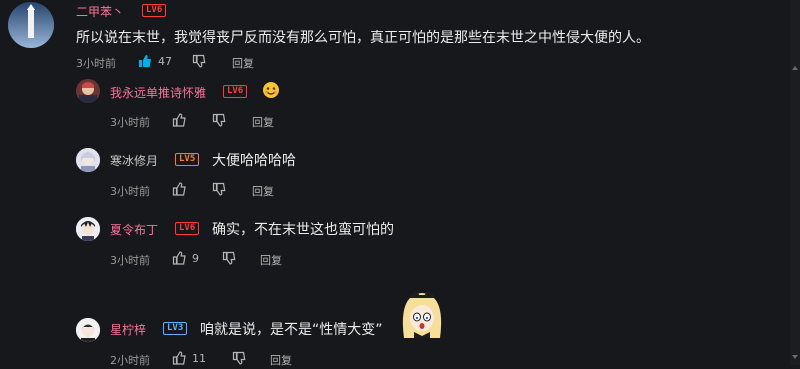  Describe the element at coordinates (195, 258) in the screenshot. I see `like-count: 9` at that location.